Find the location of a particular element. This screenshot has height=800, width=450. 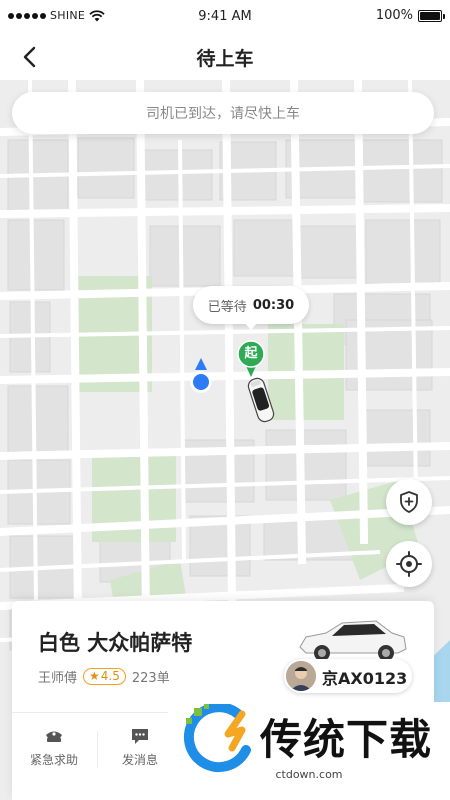

driver-rating: ★ 4.5 is located at coordinates (104, 676).